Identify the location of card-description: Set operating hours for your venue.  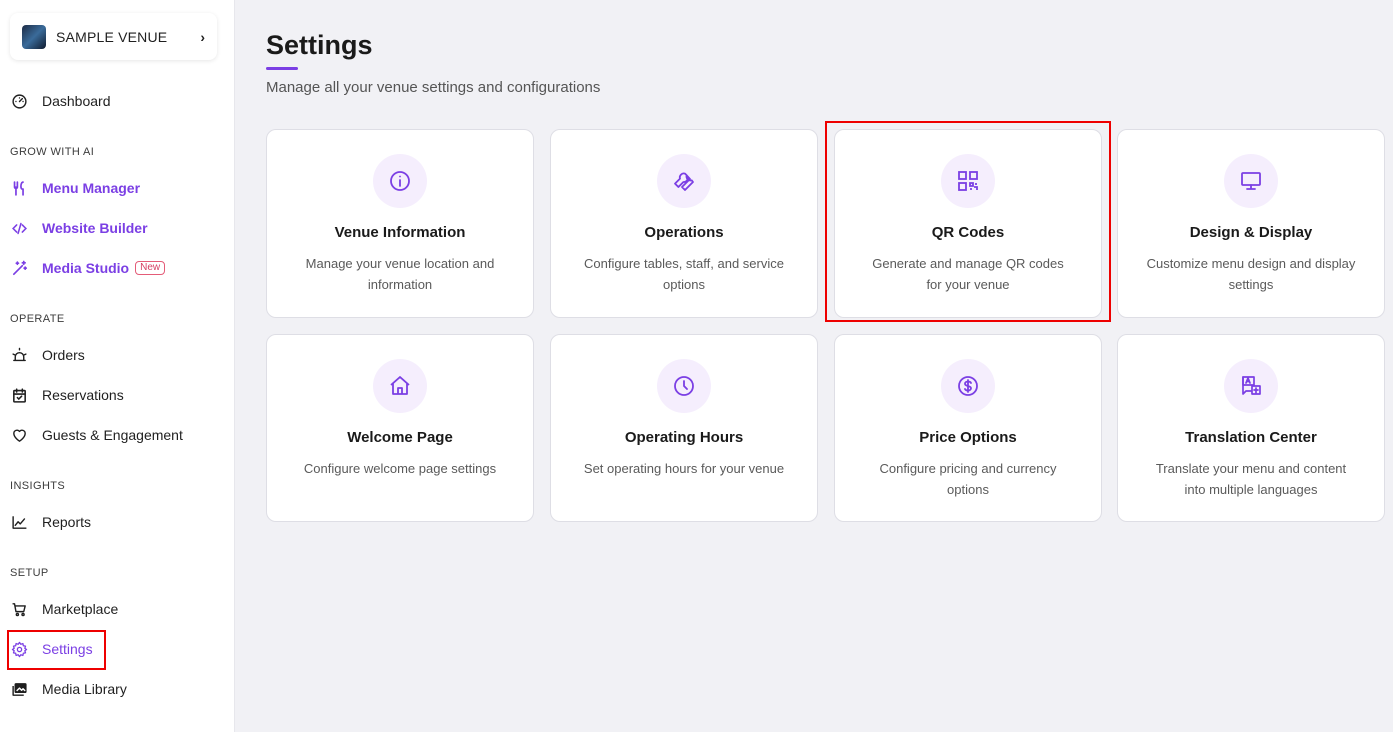
(684, 468).